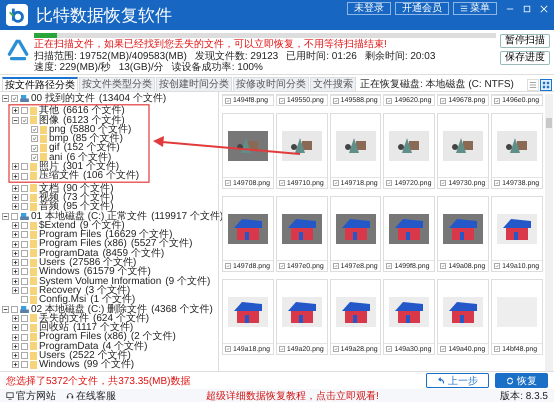  Describe the element at coordinates (117, 84) in the screenshot. I see `tab: 按文件类型分类` at that location.